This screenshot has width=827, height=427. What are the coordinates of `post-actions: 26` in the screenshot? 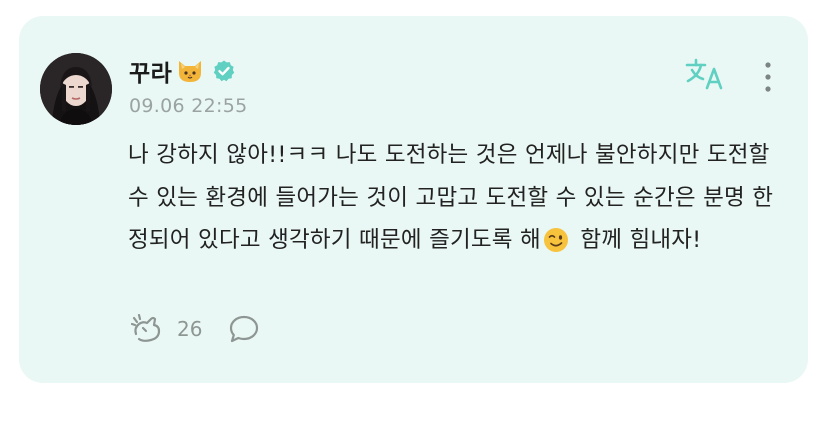 It's located at (195, 329).